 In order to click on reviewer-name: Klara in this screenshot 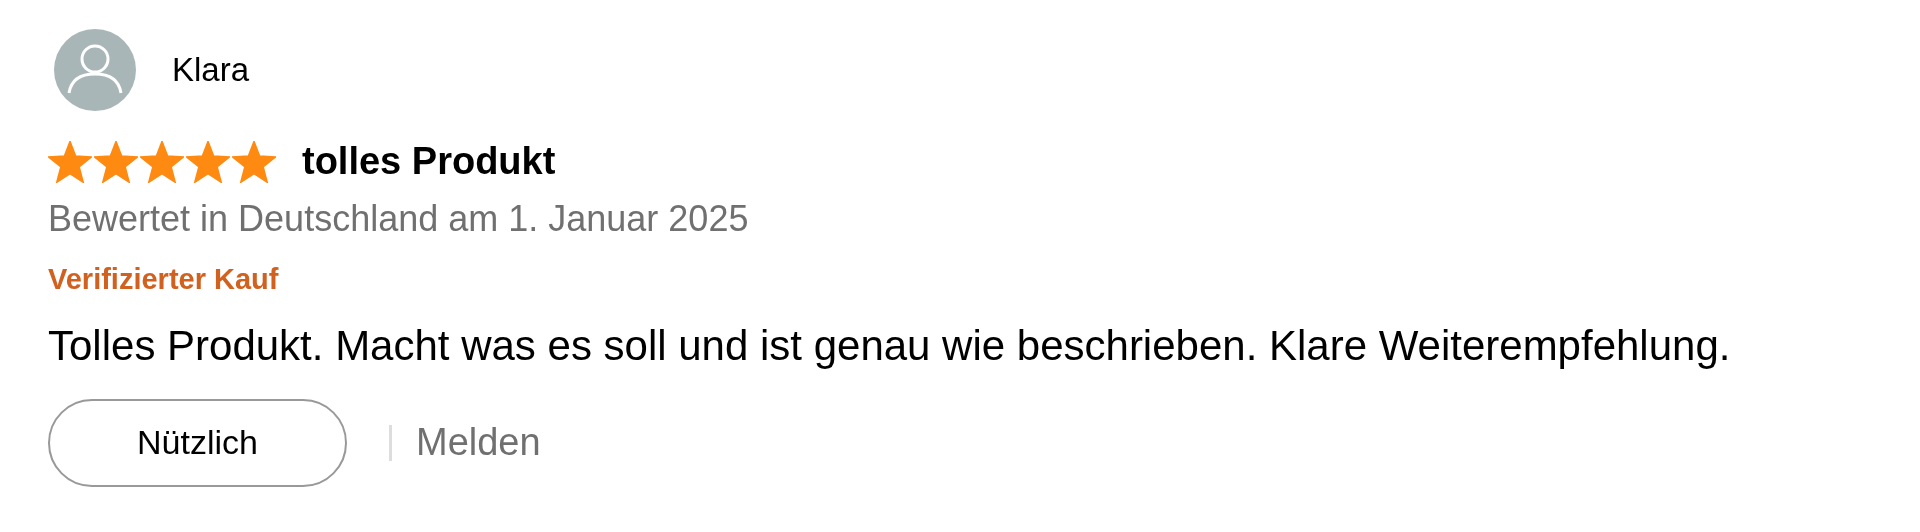, I will do `click(211, 70)`.